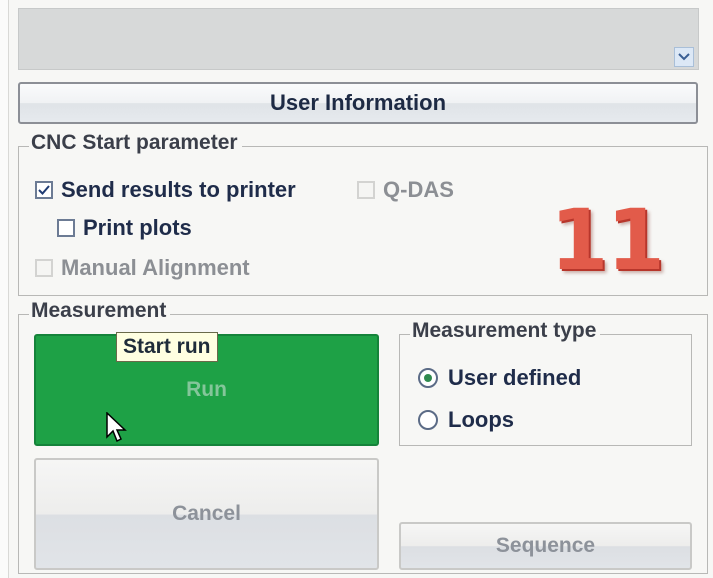 This screenshot has width=713, height=578. I want to click on cancel-label: Cancel, so click(206, 513).